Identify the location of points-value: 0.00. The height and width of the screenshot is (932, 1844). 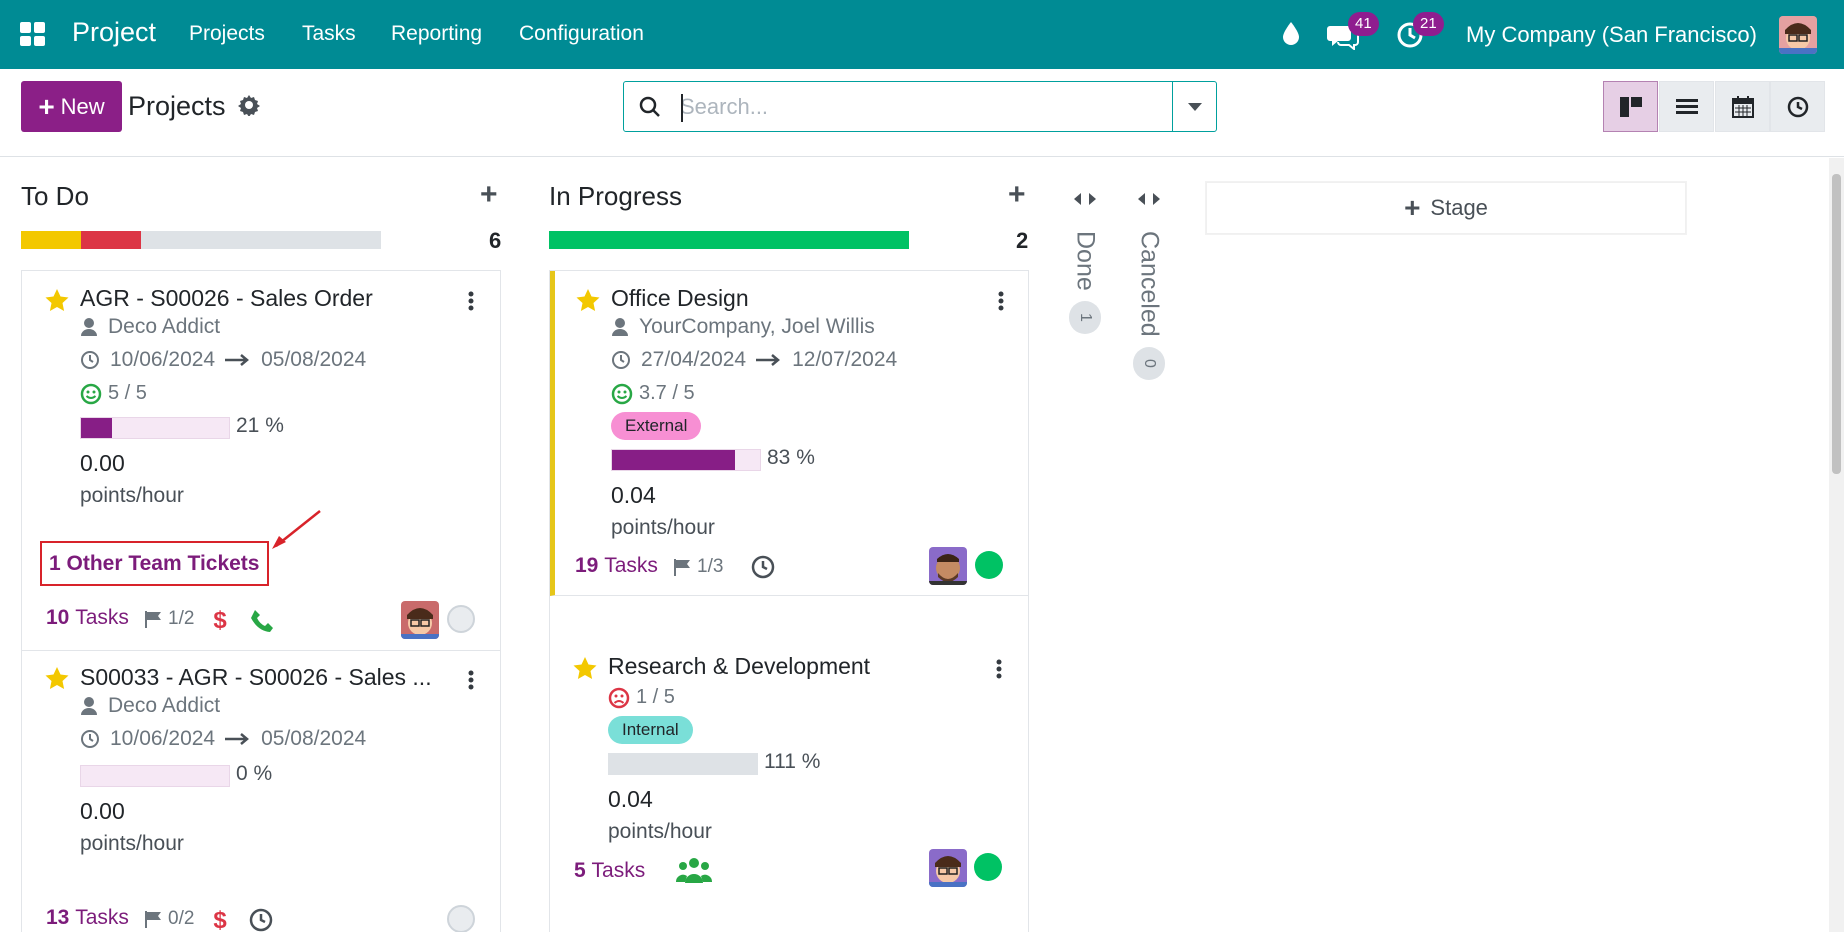
(102, 463).